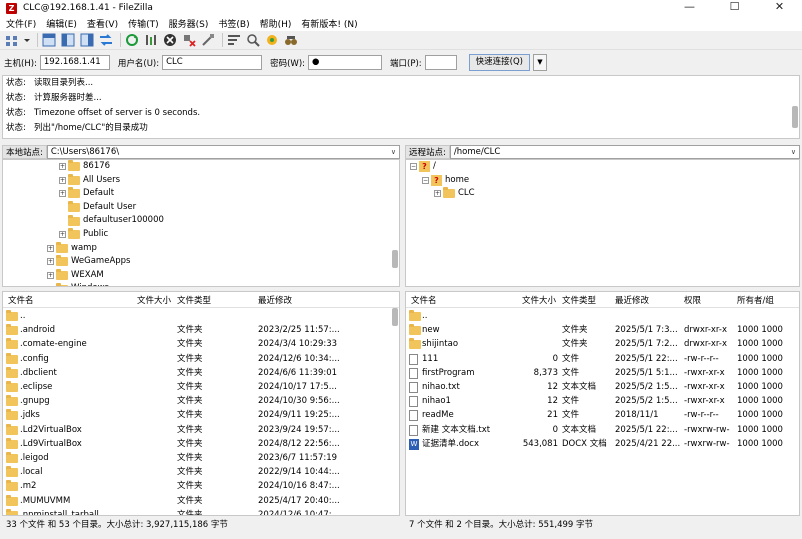 Image resolution: width=802 pixels, height=539 pixels. Describe the element at coordinates (49, 40) in the screenshot. I see `toggle-log-icon` at that location.